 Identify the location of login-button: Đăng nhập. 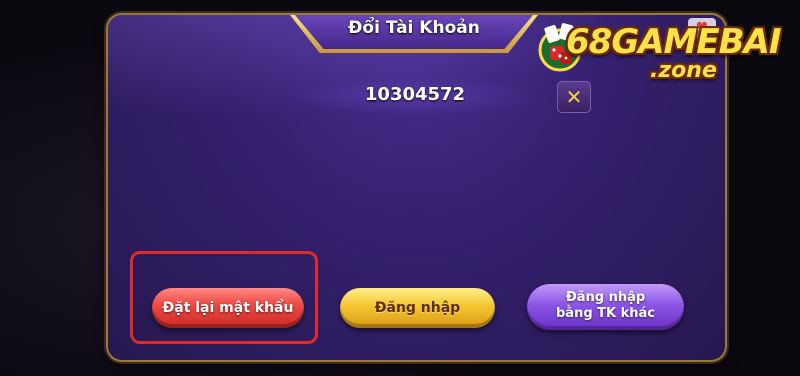
(417, 308).